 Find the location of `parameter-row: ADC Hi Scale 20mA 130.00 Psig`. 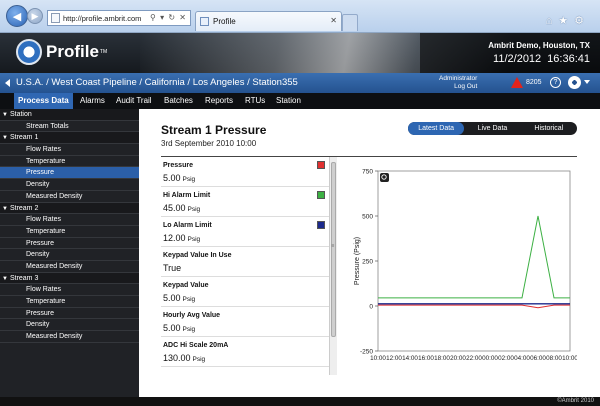

parameter-row: ADC Hi Scale 20mA 130.00 Psig is located at coordinates (245, 352).